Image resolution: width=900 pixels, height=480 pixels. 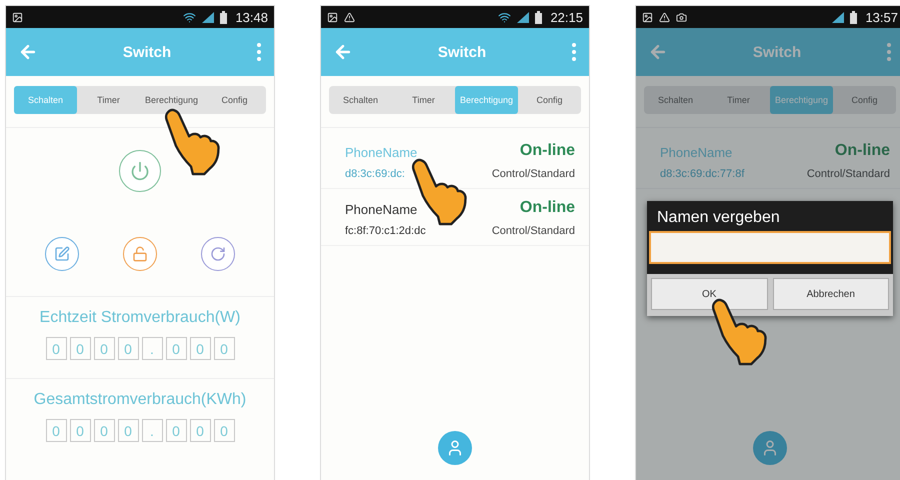 What do you see at coordinates (386, 231) in the screenshot?
I see `device-mac: fc:8f:70:c1:2d:dc` at bounding box center [386, 231].